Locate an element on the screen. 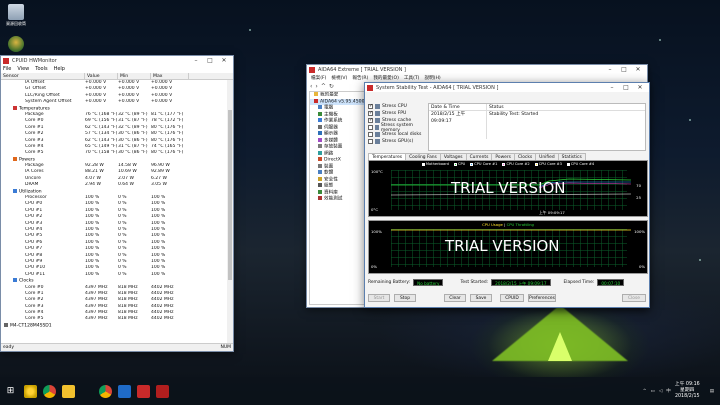  tree-item-label: 網路 is located at coordinates (329, 153).